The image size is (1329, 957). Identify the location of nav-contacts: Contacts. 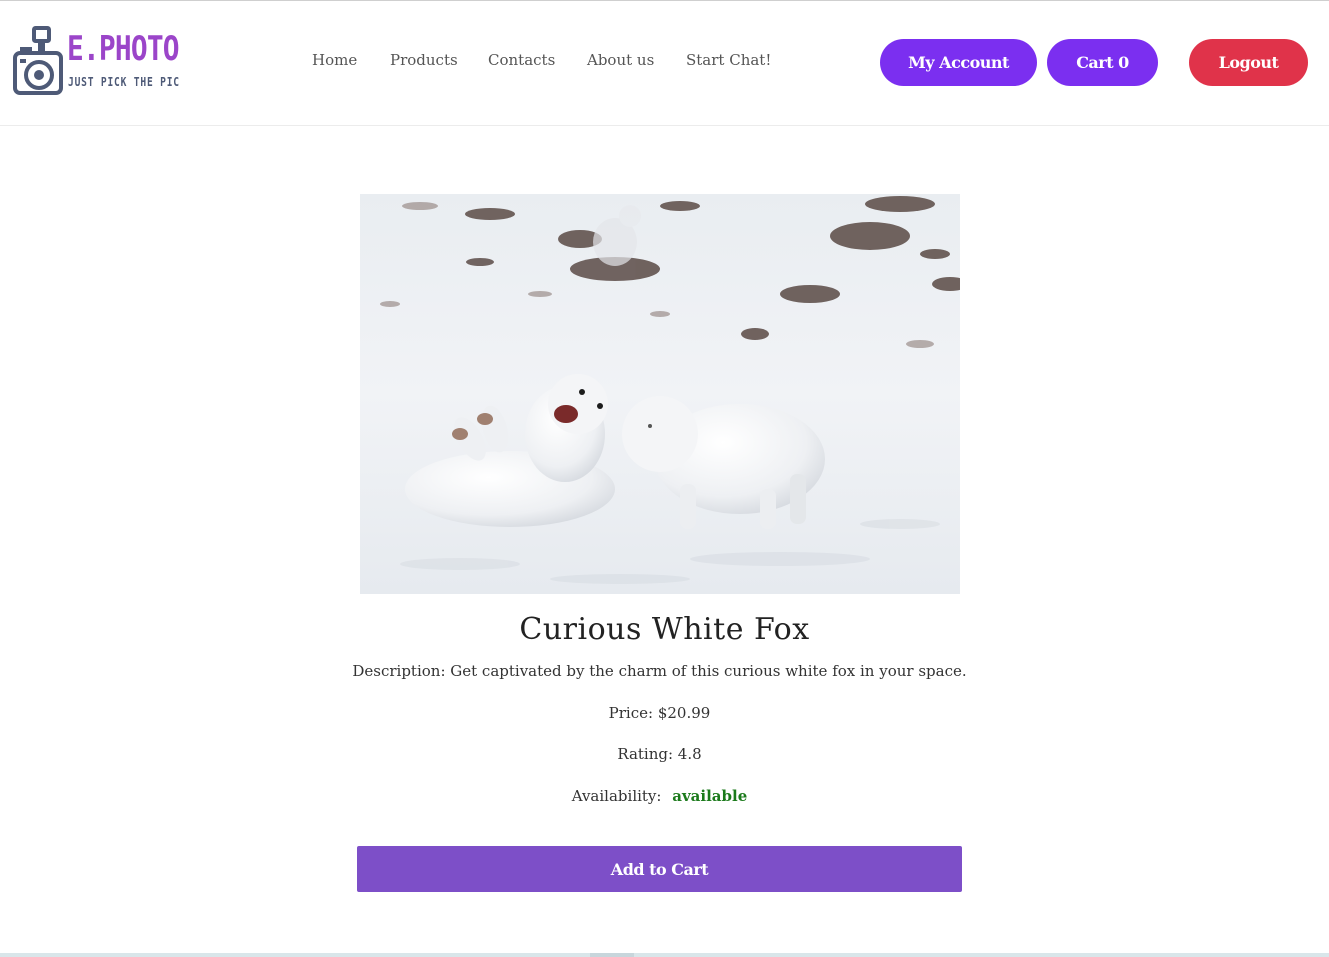
(521, 60).